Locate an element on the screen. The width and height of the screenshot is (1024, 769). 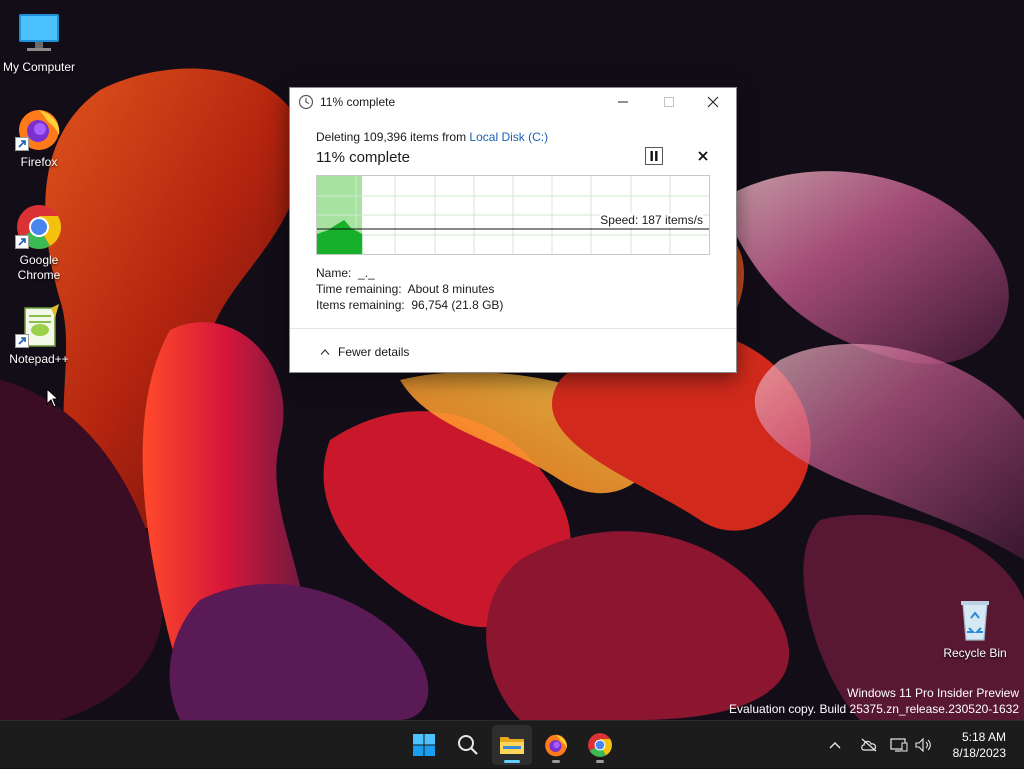
minimize-button is located at coordinates (623, 102).